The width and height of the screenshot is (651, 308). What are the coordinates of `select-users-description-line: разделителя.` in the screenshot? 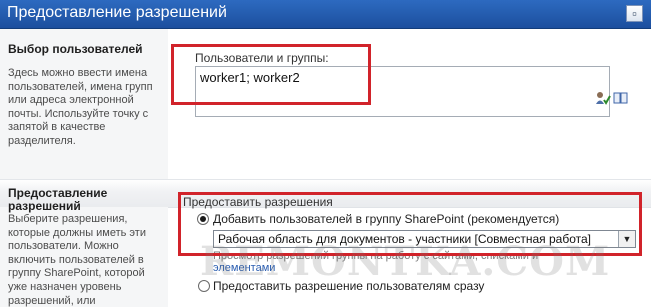 It's located at (42, 141).